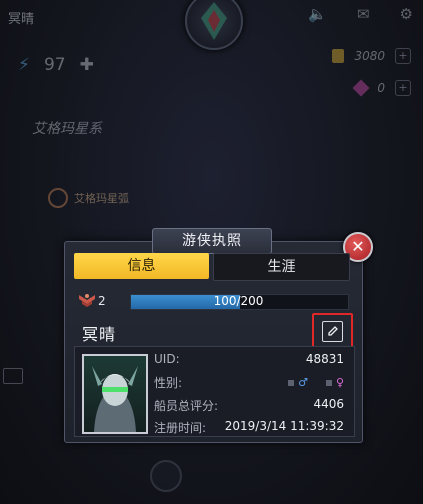 This screenshot has width=423, height=504. What do you see at coordinates (281, 267) in the screenshot?
I see `tab-career: 生涯` at bounding box center [281, 267].